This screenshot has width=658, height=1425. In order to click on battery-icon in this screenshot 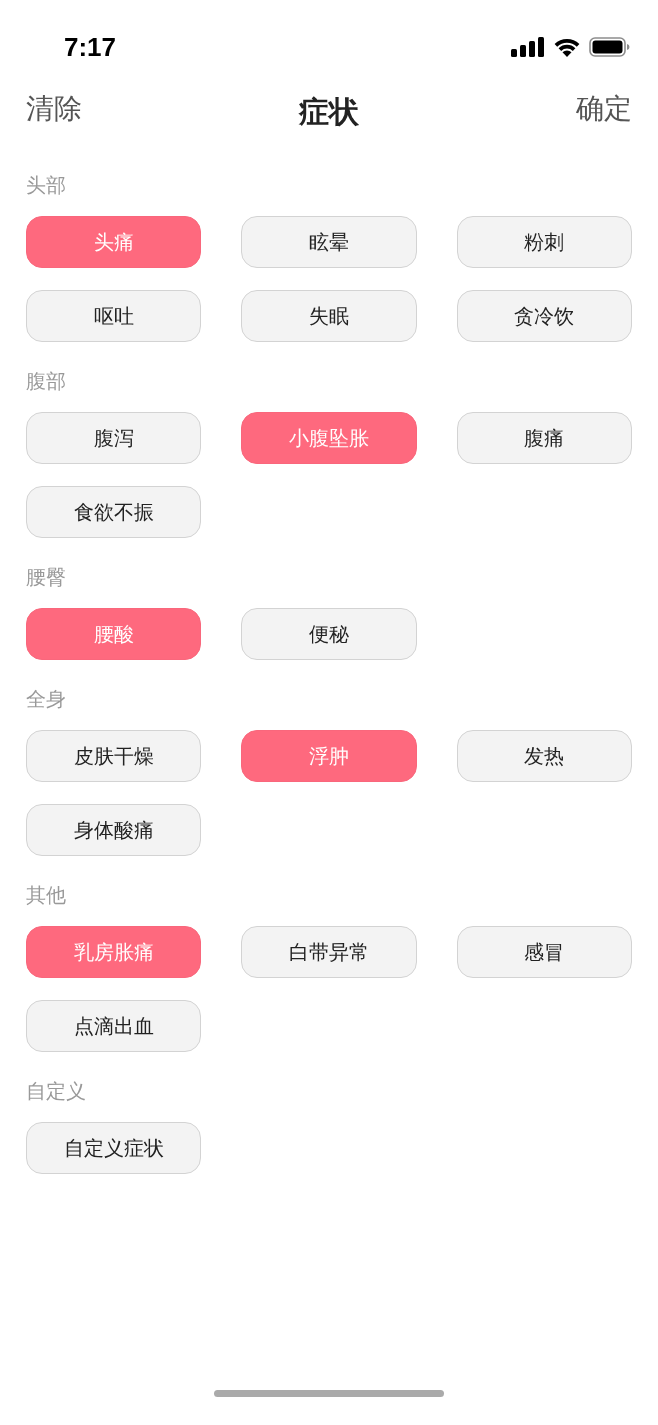, I will do `click(609, 47)`.